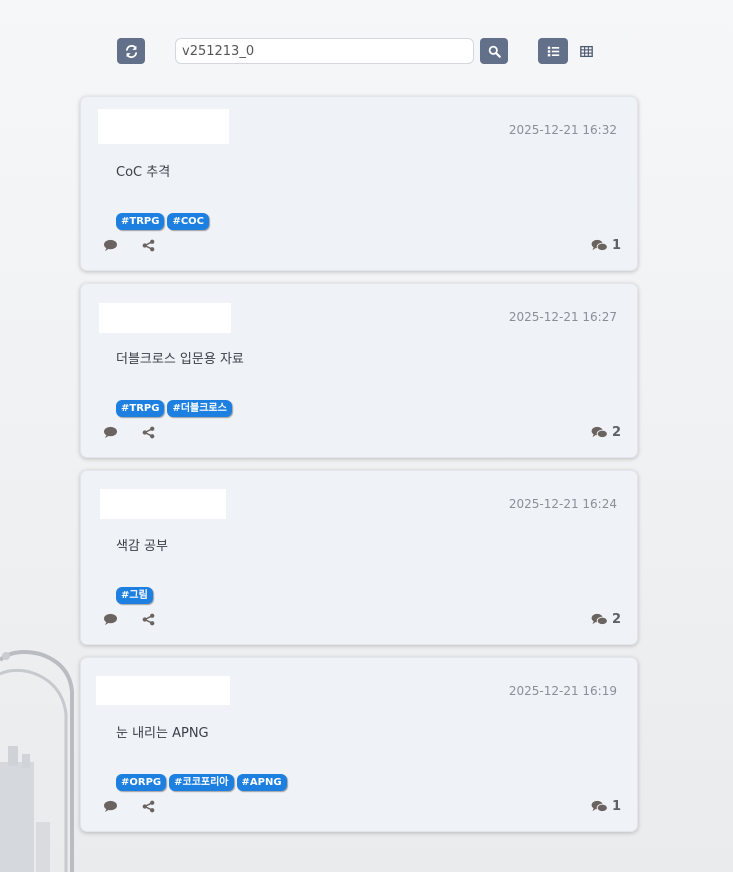  What do you see at coordinates (143, 170) in the screenshot?
I see `post-title: CoC 추격` at bounding box center [143, 170].